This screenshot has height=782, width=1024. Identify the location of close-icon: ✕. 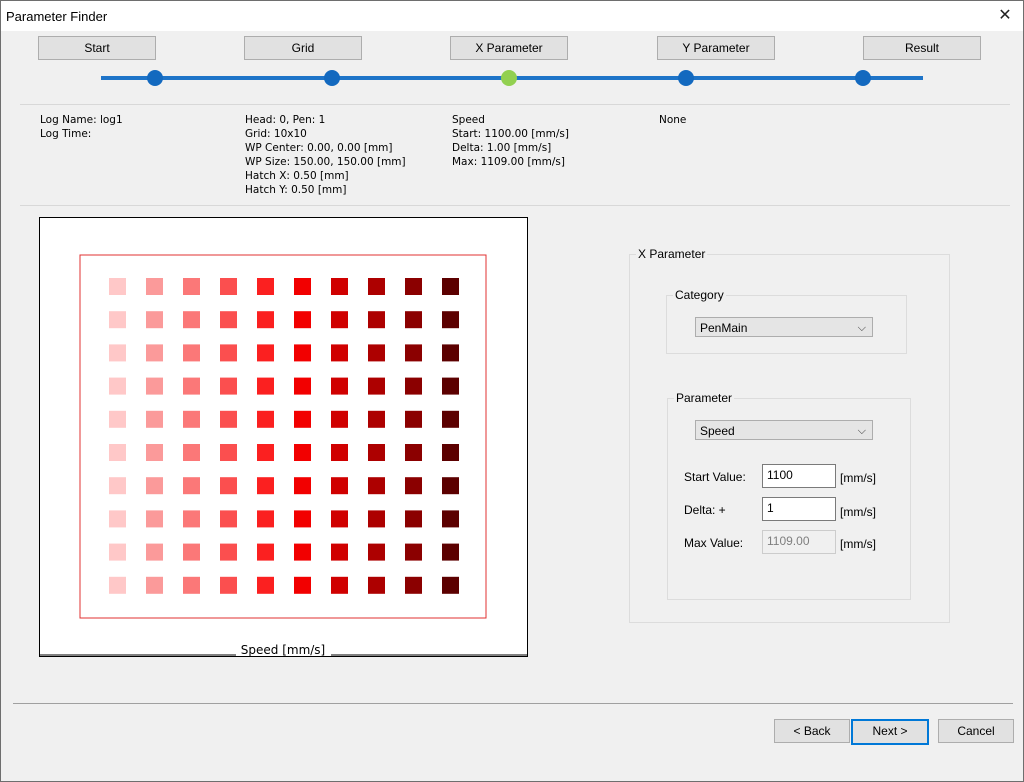
(1005, 16).